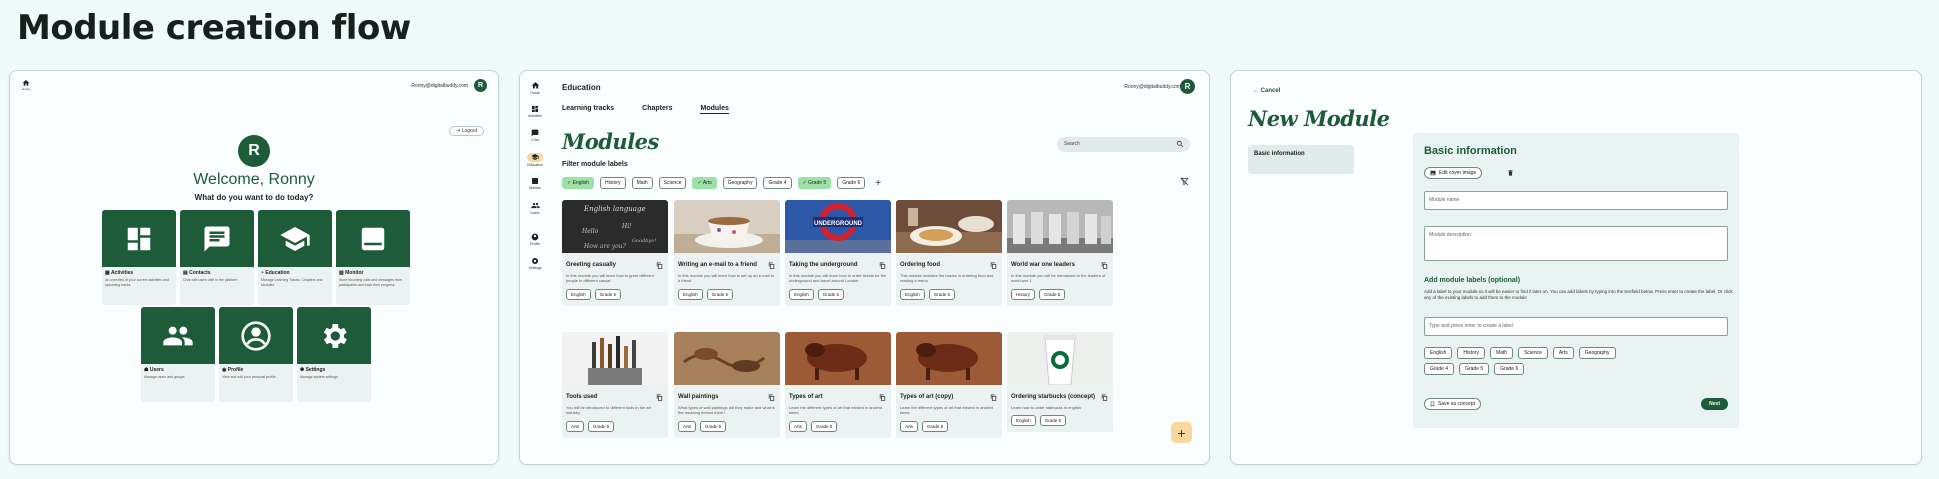 The height and width of the screenshot is (479, 1939). Describe the element at coordinates (1266, 91) in the screenshot. I see `cancel-button: ← Cancel` at that location.